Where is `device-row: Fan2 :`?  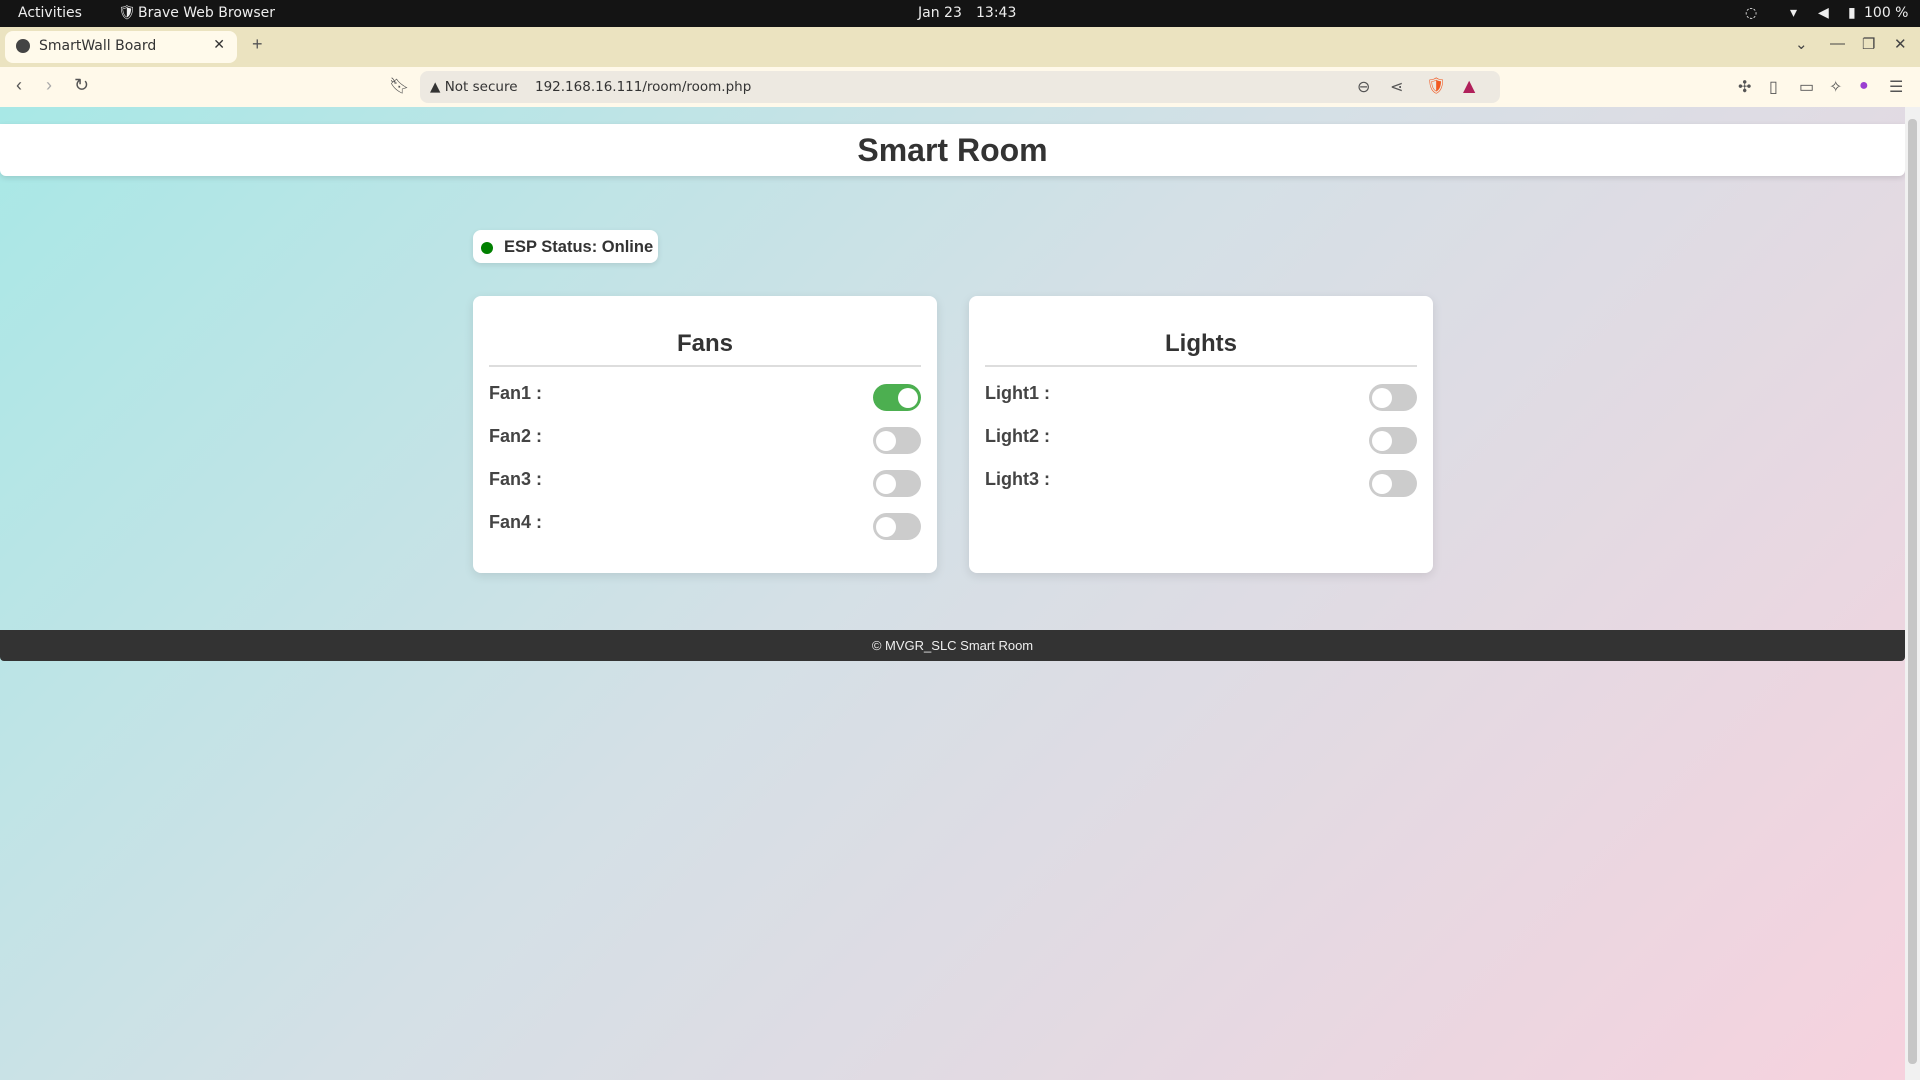
device-row: Fan2 : is located at coordinates (705, 435).